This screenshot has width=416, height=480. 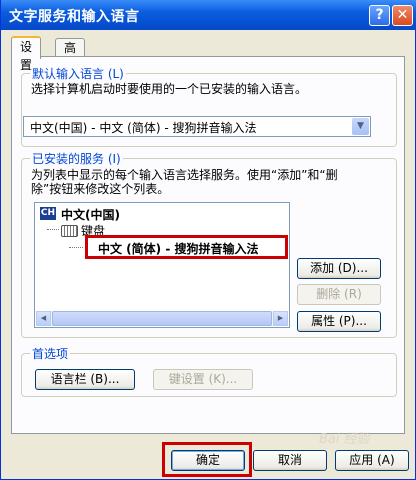 What do you see at coordinates (76, 158) in the screenshot?
I see `installed-services-label: 已安装的服务 (I)` at bounding box center [76, 158].